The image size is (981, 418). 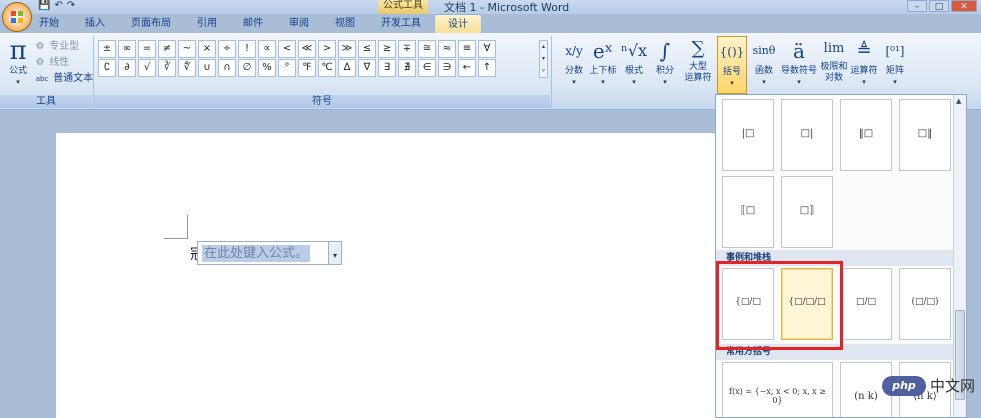 What do you see at coordinates (367, 68) in the screenshot?
I see `symbol-button: ∇` at bounding box center [367, 68].